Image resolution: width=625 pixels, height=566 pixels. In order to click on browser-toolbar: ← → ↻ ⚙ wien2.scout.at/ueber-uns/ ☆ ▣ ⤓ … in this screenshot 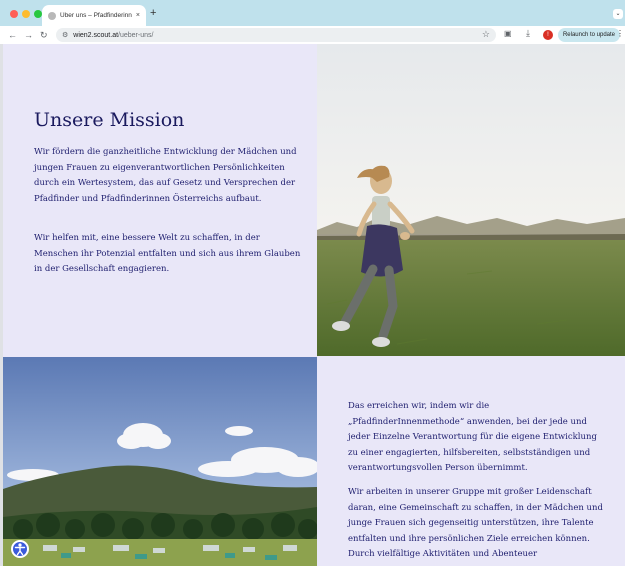, I will do `click(312, 35)`.